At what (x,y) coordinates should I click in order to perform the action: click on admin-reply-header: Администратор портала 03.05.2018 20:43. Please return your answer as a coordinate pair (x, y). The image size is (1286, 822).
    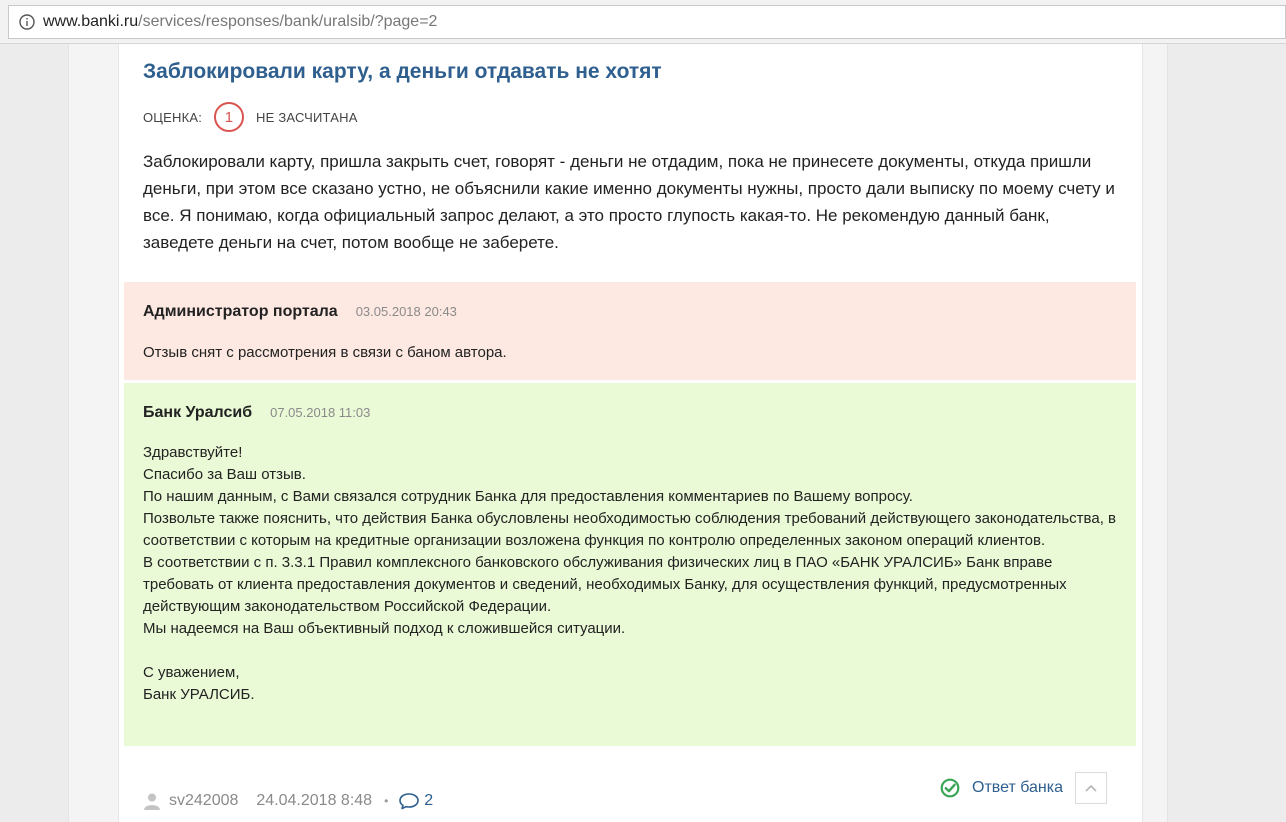
    Looking at the image, I should click on (300, 312).